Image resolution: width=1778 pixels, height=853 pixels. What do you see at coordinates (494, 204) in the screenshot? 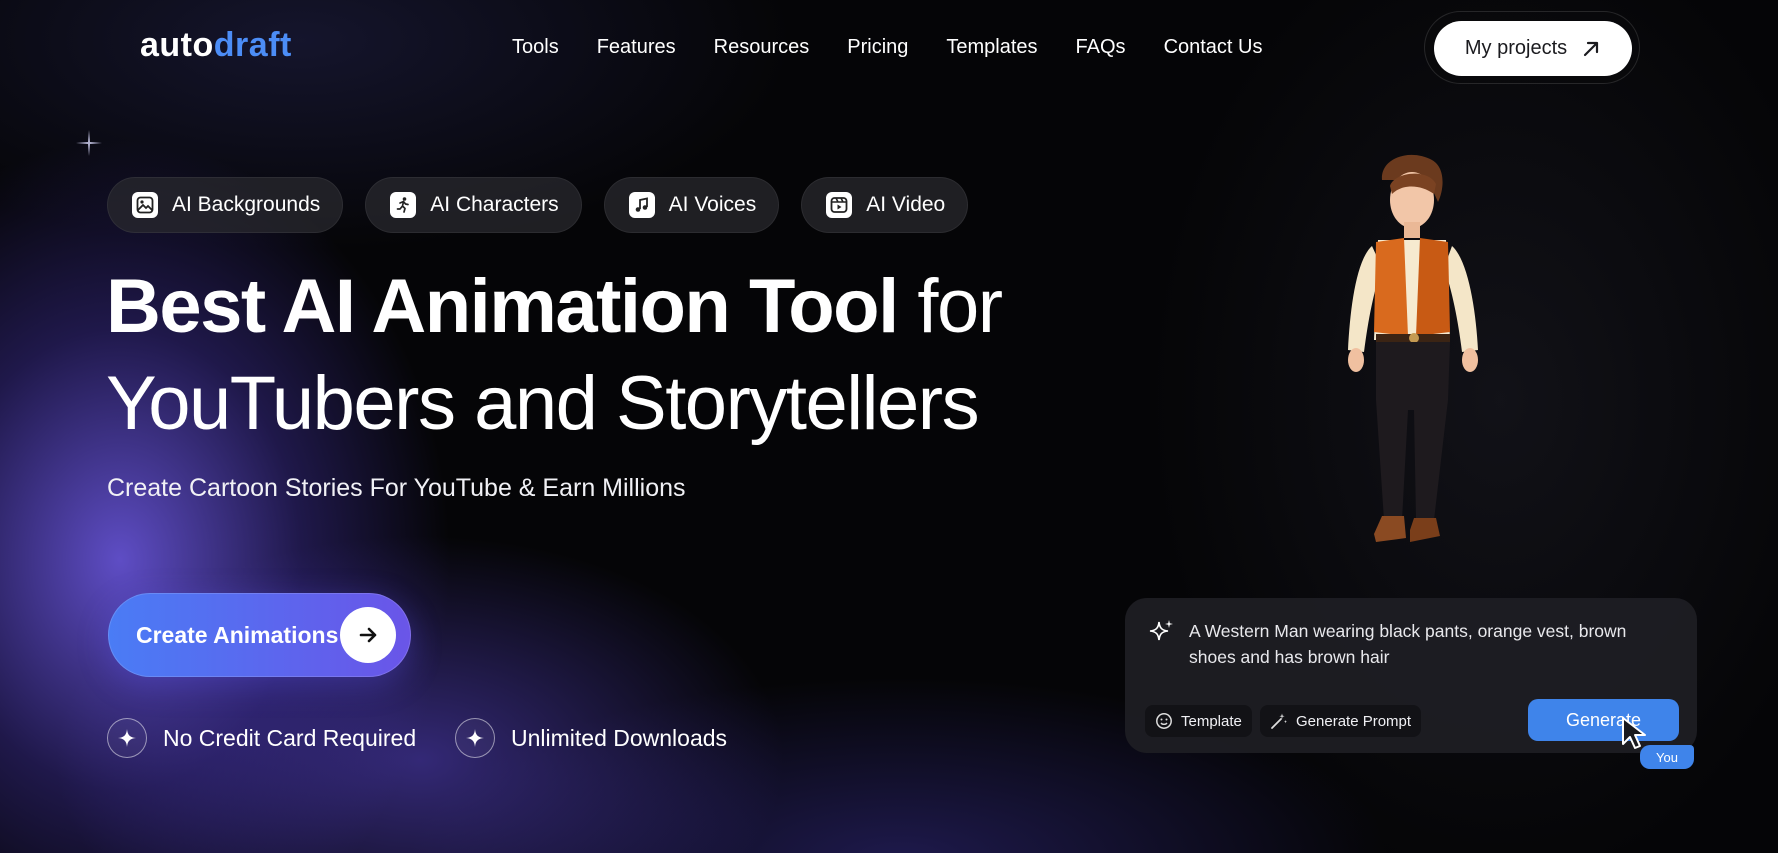
I see `pill-label: AI Characters` at bounding box center [494, 204].